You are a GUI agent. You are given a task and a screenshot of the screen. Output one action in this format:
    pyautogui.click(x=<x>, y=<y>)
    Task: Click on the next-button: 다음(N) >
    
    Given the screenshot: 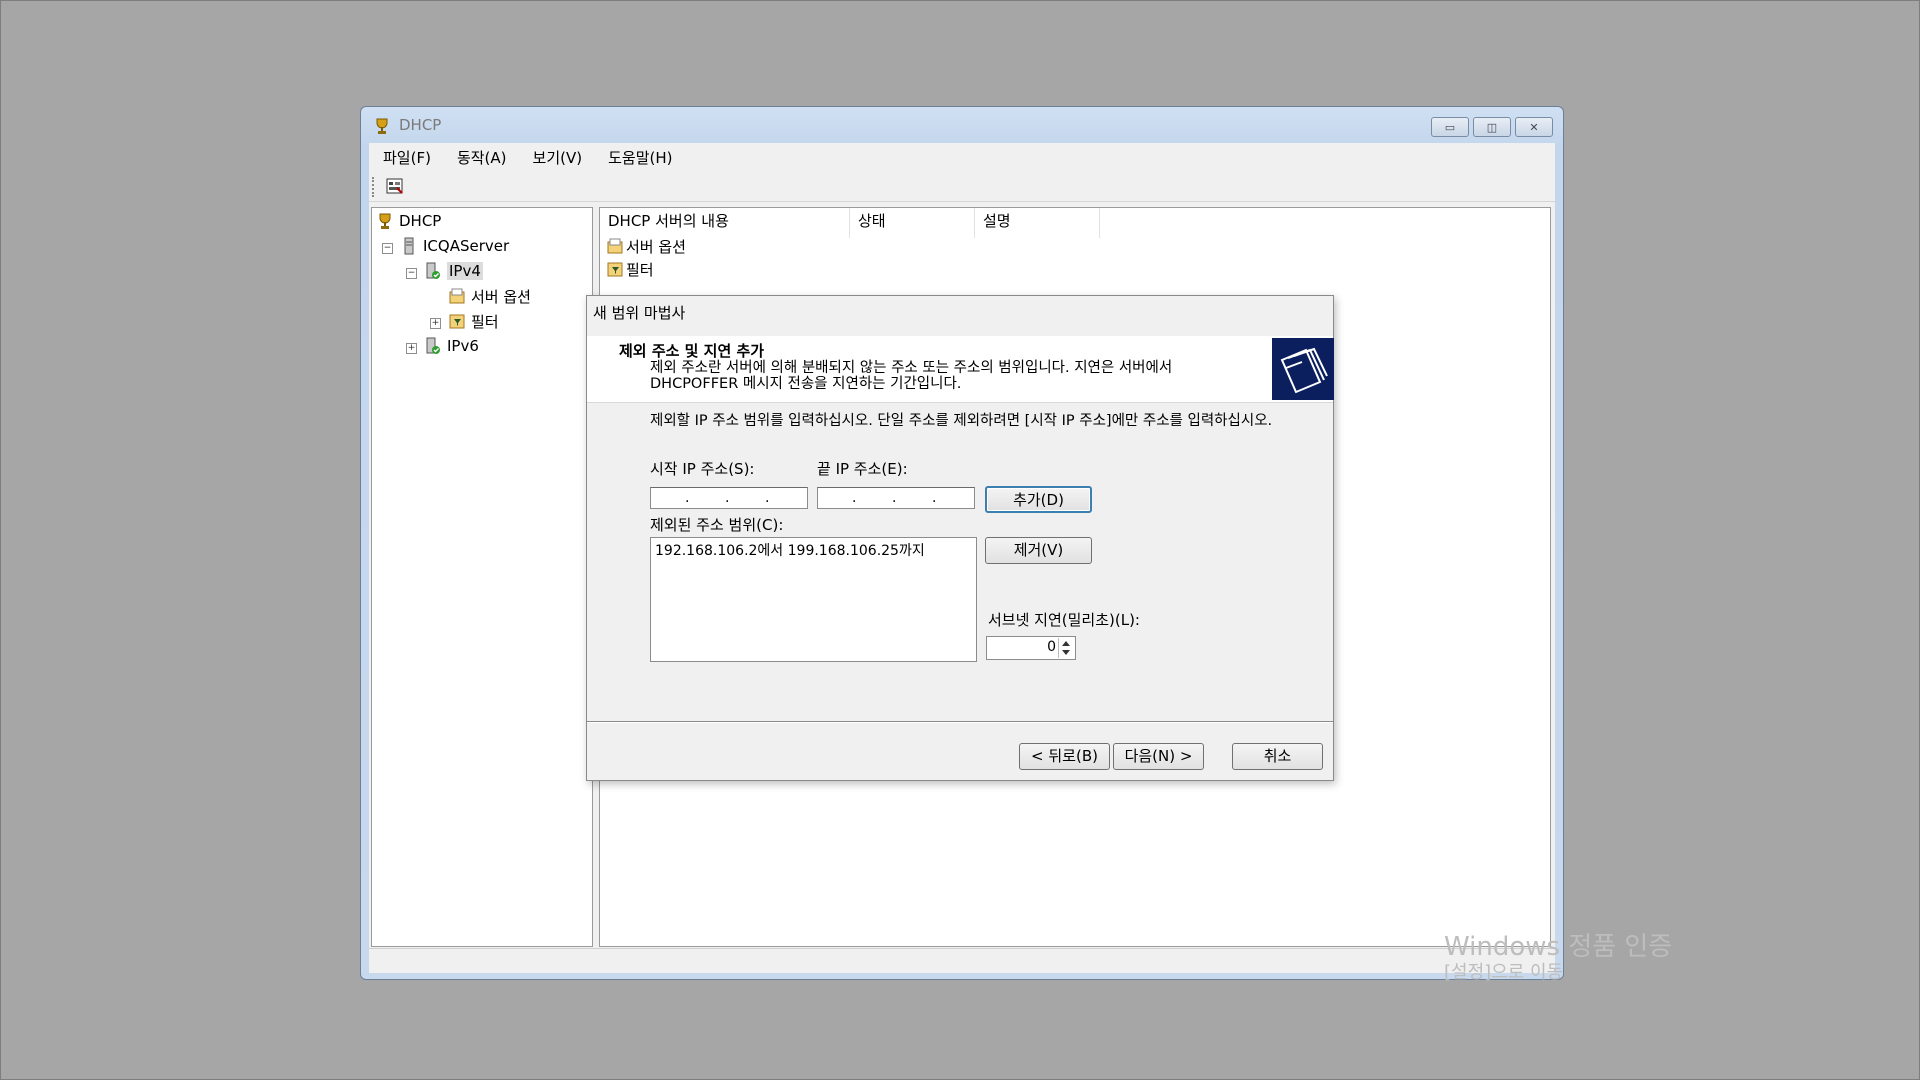 What is the action you would take?
    pyautogui.click(x=1158, y=756)
    